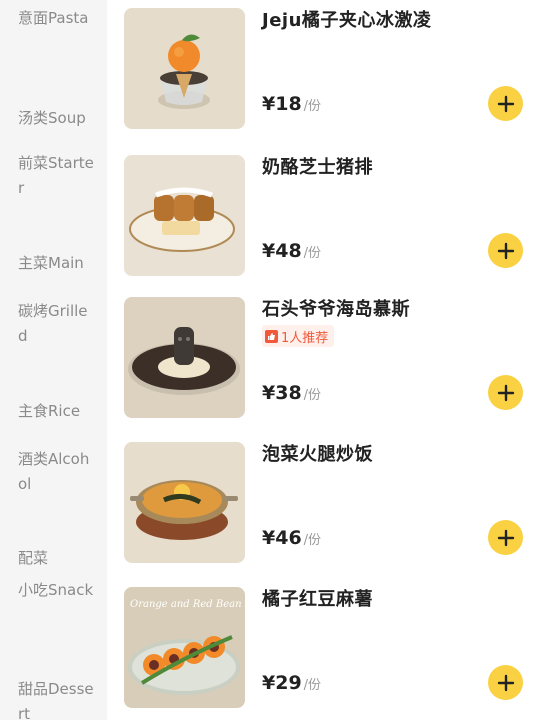 Image resolution: width=540 pixels, height=720 pixels. Describe the element at coordinates (317, 453) in the screenshot. I see `dish-name-4: 泡菜火腿炒饭` at that location.